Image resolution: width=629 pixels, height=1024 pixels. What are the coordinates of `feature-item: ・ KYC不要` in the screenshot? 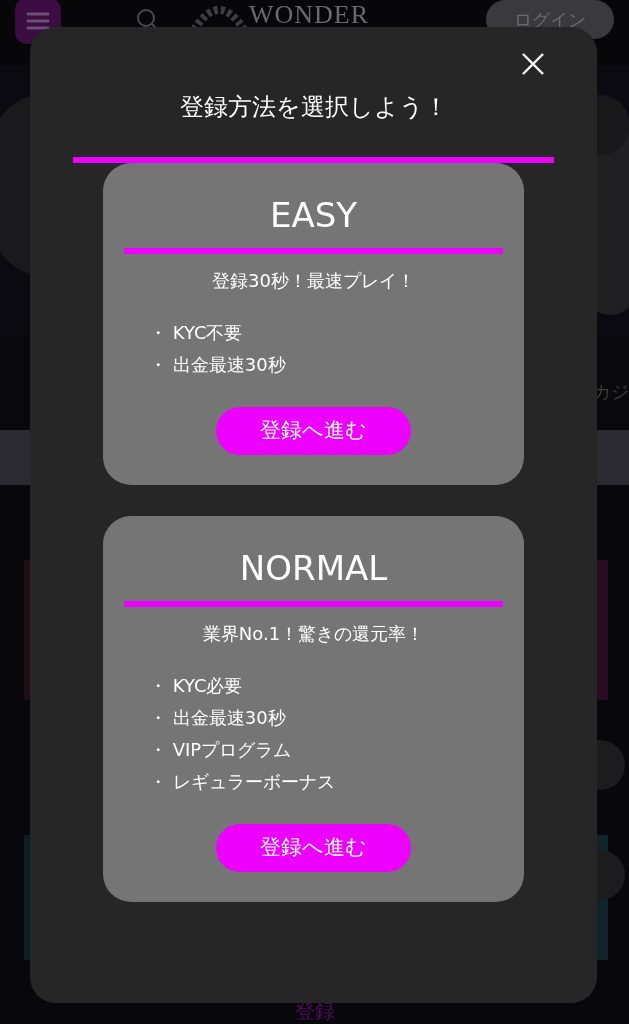 It's located at (196, 333).